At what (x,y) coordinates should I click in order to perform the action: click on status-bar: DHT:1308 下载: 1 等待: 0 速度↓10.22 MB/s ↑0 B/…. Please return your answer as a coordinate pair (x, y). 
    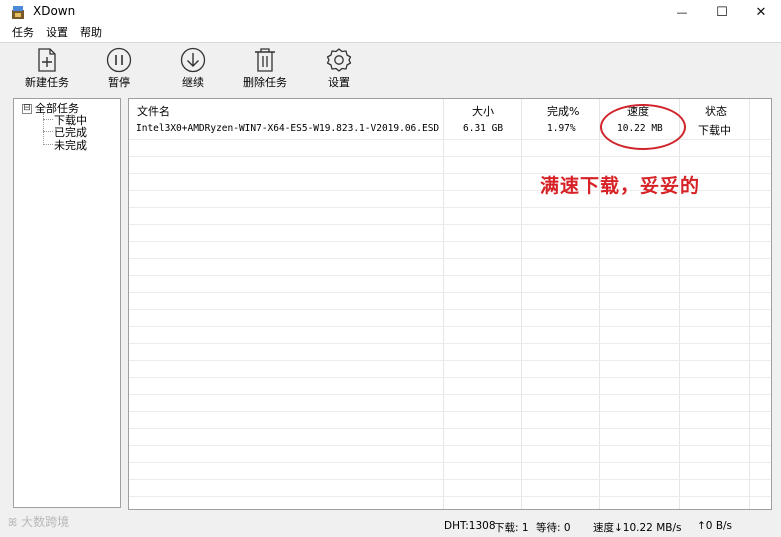
    Looking at the image, I should click on (390, 525).